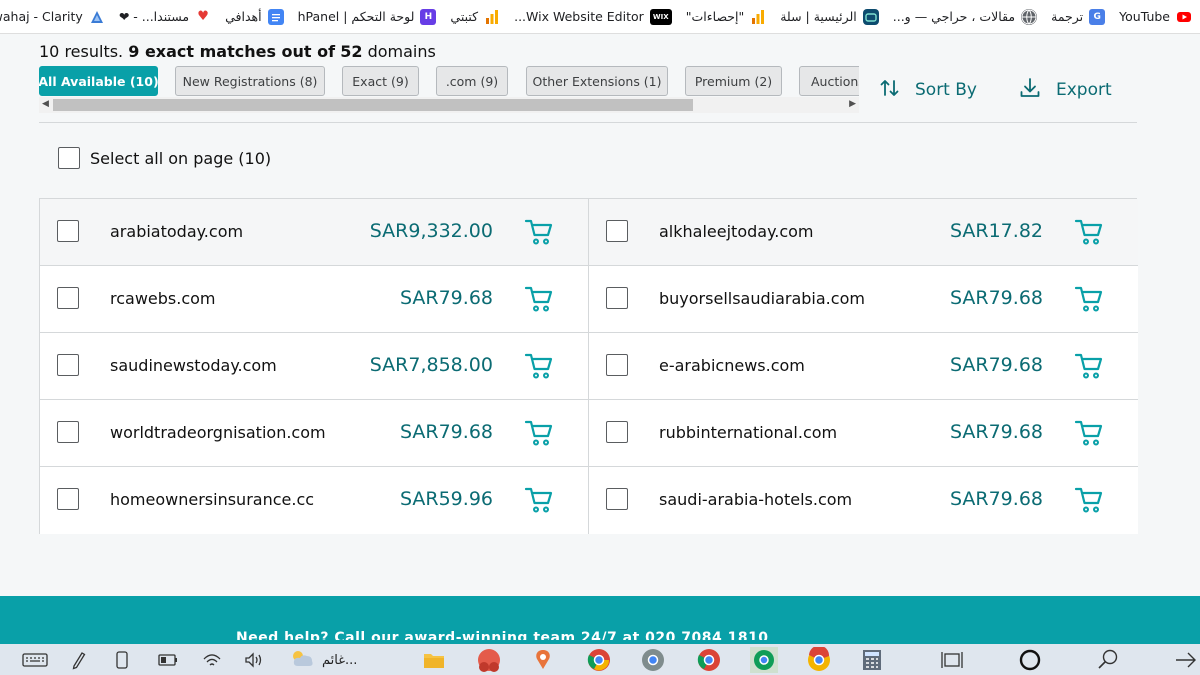 This screenshot has height=675, width=1200. What do you see at coordinates (52, 17) in the screenshot?
I see `bookmark-clarity: 4wahaj - Clarity` at bounding box center [52, 17].